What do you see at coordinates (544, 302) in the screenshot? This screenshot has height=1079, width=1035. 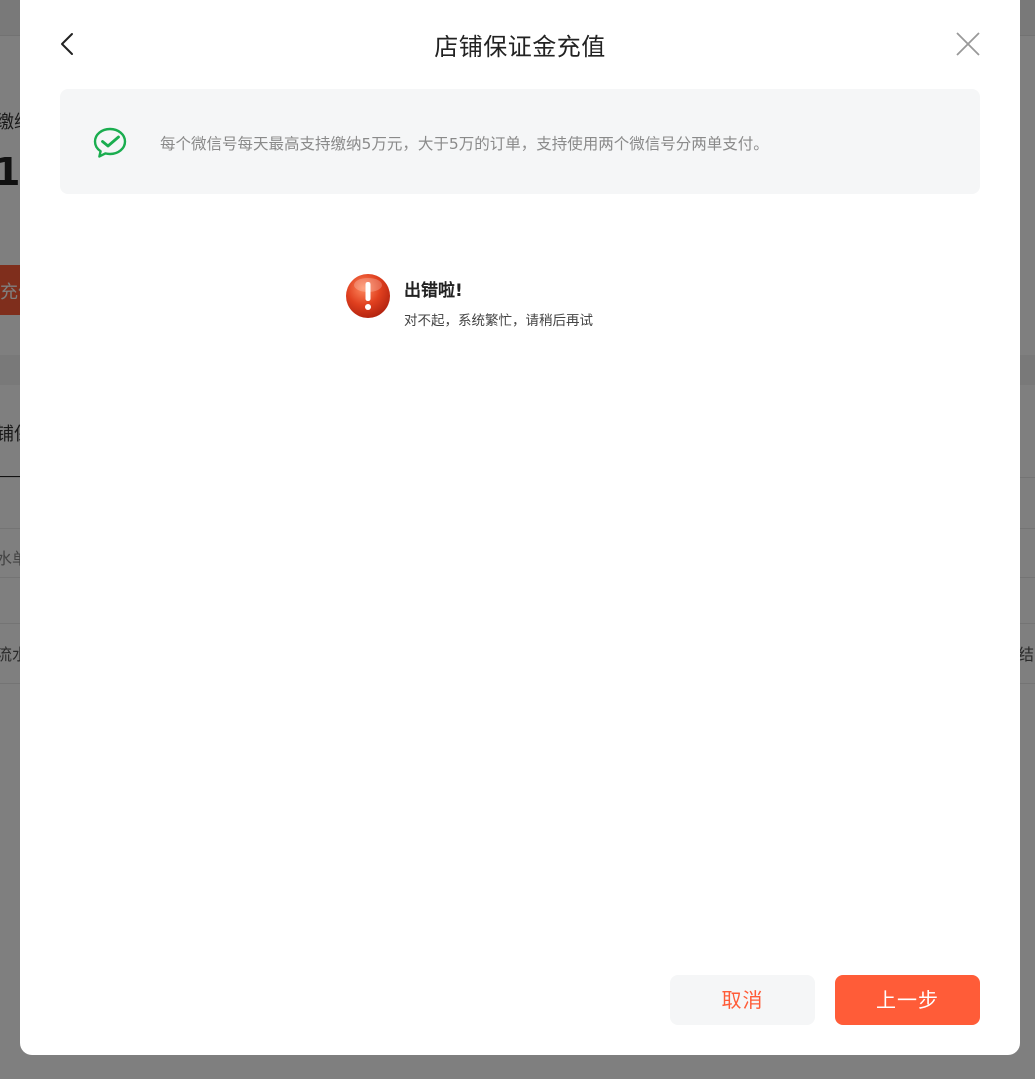 I see `error-message-box: 出错啦! 对不起，系统繁忙，请稍后再试` at bounding box center [544, 302].